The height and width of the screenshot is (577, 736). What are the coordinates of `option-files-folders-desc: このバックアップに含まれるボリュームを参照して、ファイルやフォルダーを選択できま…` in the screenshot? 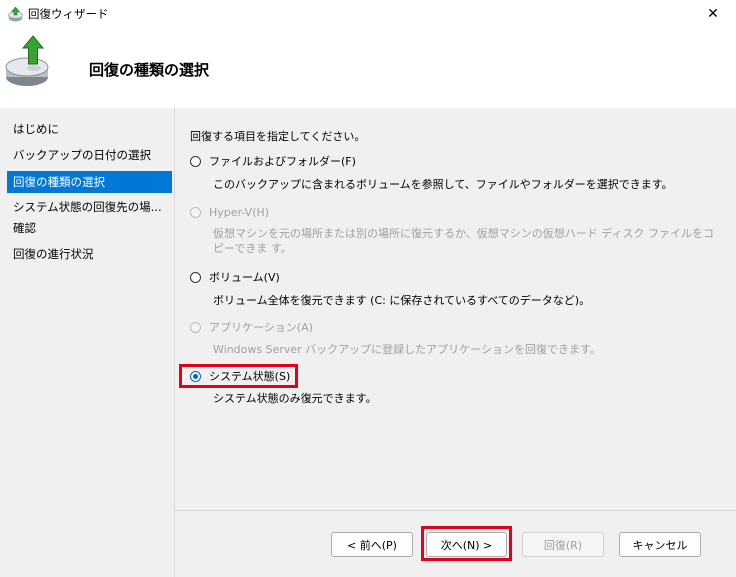 It's located at (443, 184).